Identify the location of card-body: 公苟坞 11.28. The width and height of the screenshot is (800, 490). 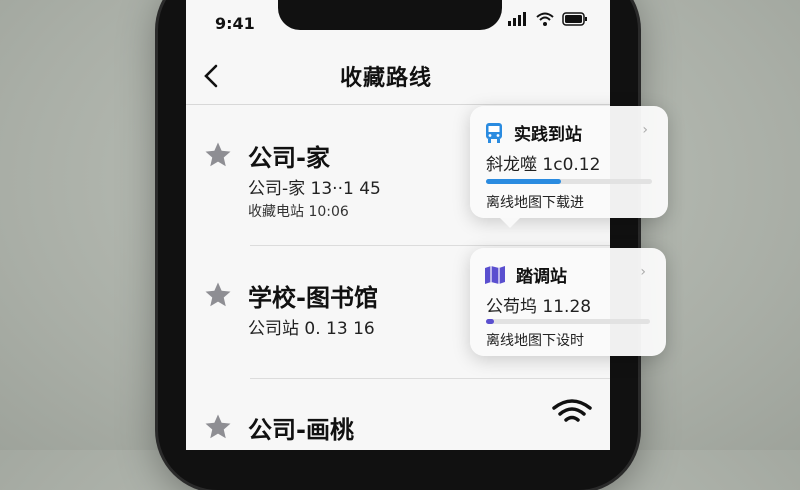
(539, 307).